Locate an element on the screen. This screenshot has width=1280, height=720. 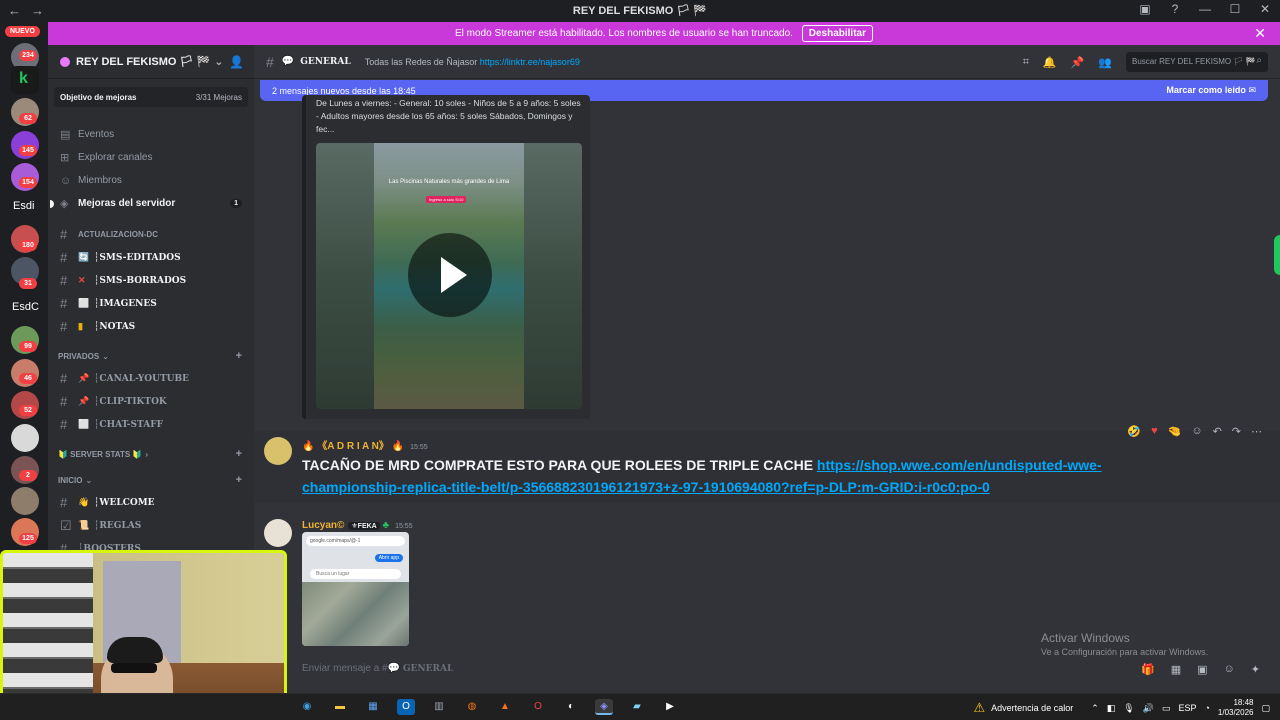
search-input: Buscar REY DEL FEKISMO 🏳 🏁 ⌕ is located at coordinates (1197, 62).